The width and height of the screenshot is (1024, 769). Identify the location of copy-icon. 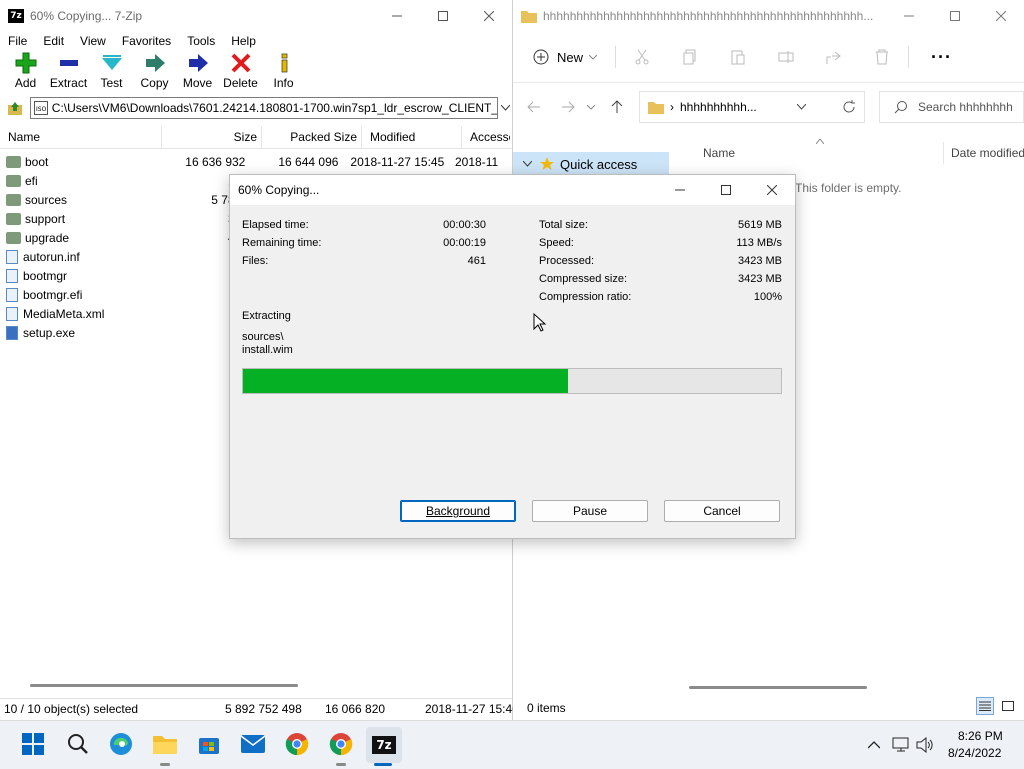
(690, 57).